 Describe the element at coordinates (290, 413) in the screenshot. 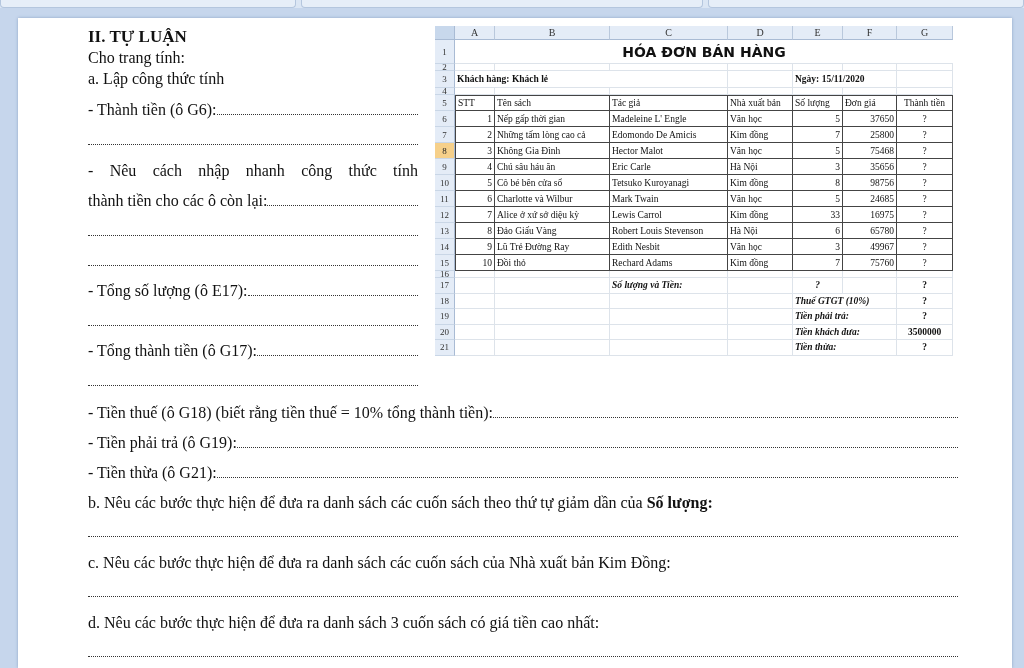

I see `question-text: - Tiền thuế (ô G18) (biết rằng tiền thuế = 10% tổng thành tiền):` at that location.